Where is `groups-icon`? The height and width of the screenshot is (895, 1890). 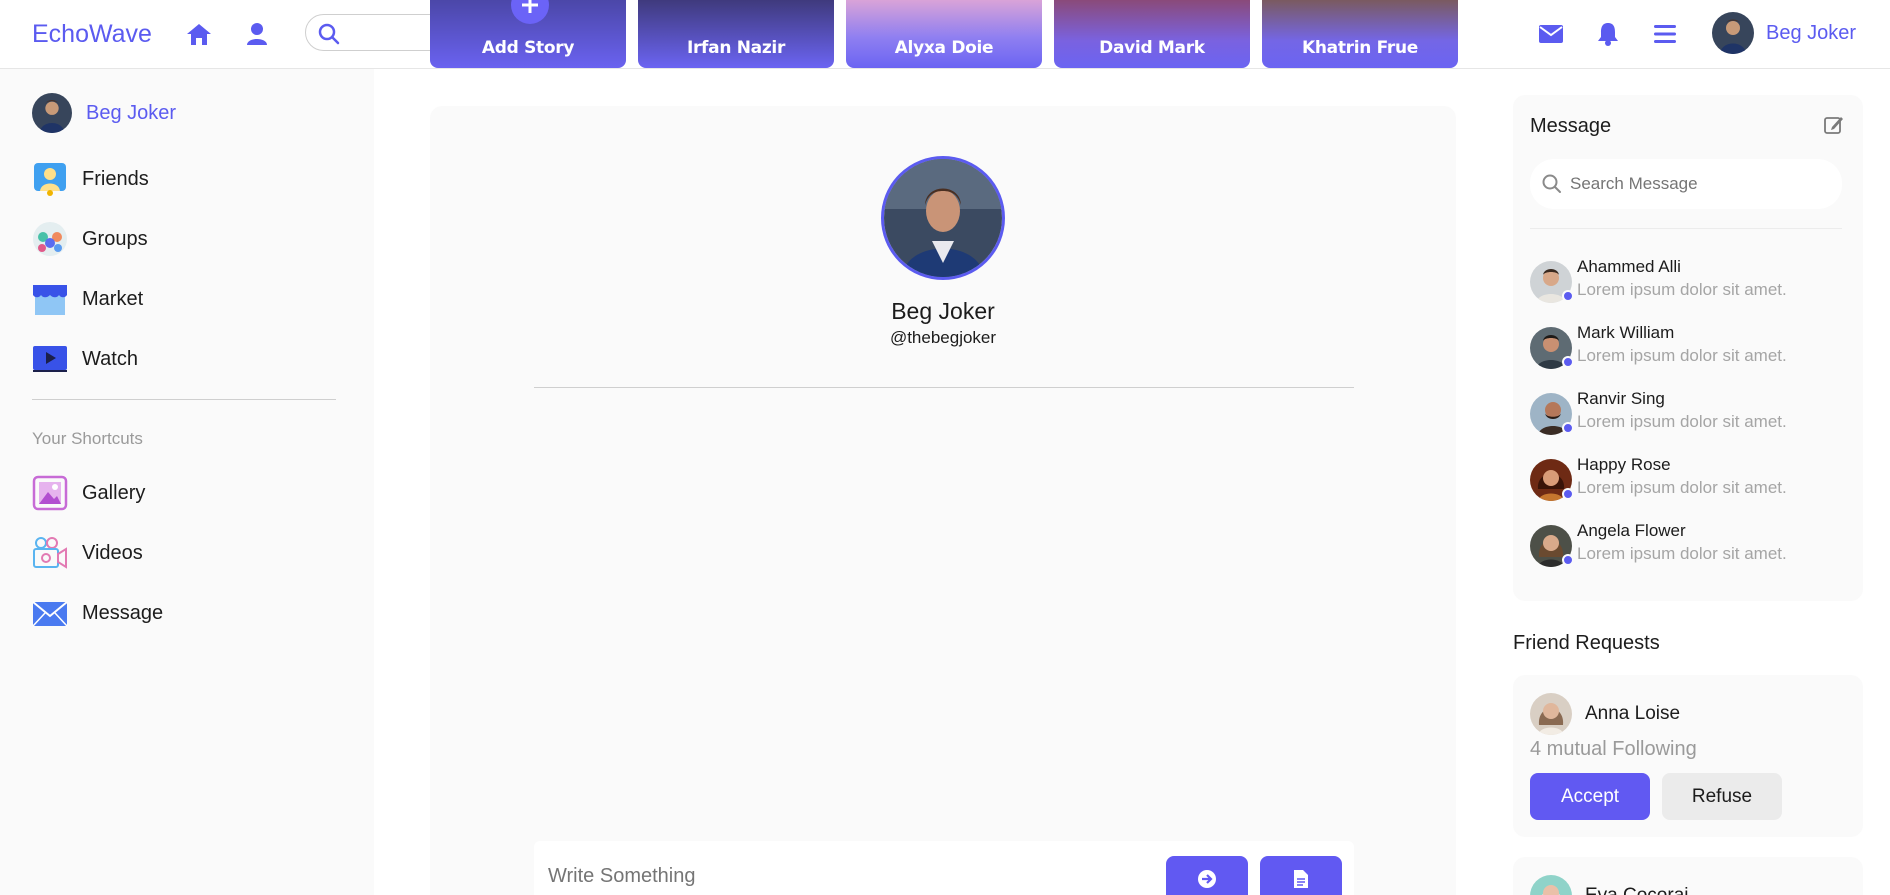 groups-icon is located at coordinates (50, 239).